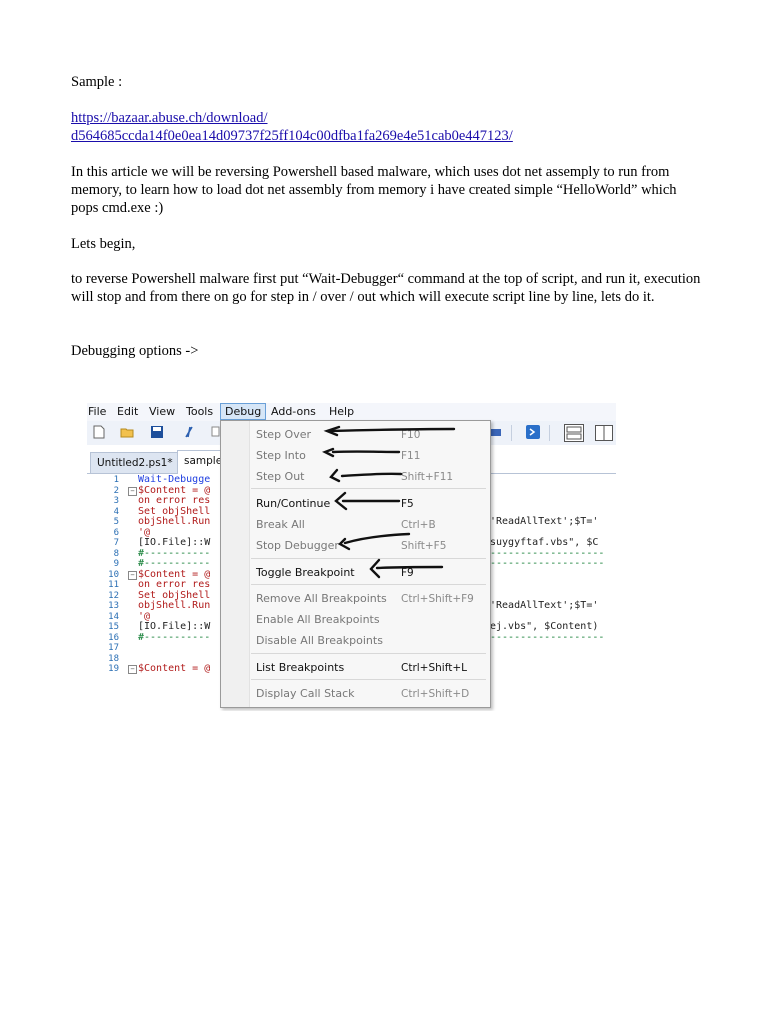 The image size is (768, 1024). What do you see at coordinates (335, 475) in the screenshot?
I see `arrow-step-out-head-icon` at bounding box center [335, 475].